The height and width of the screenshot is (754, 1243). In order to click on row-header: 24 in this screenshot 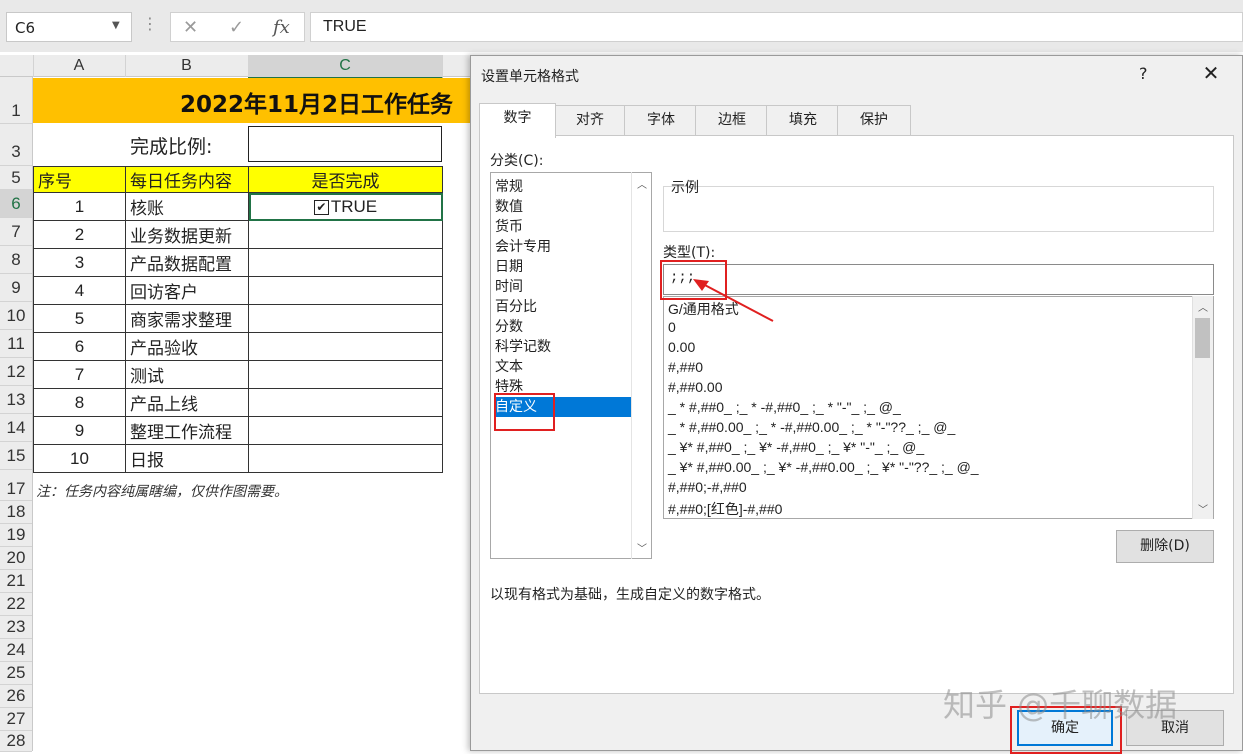, I will do `click(16, 650)`.